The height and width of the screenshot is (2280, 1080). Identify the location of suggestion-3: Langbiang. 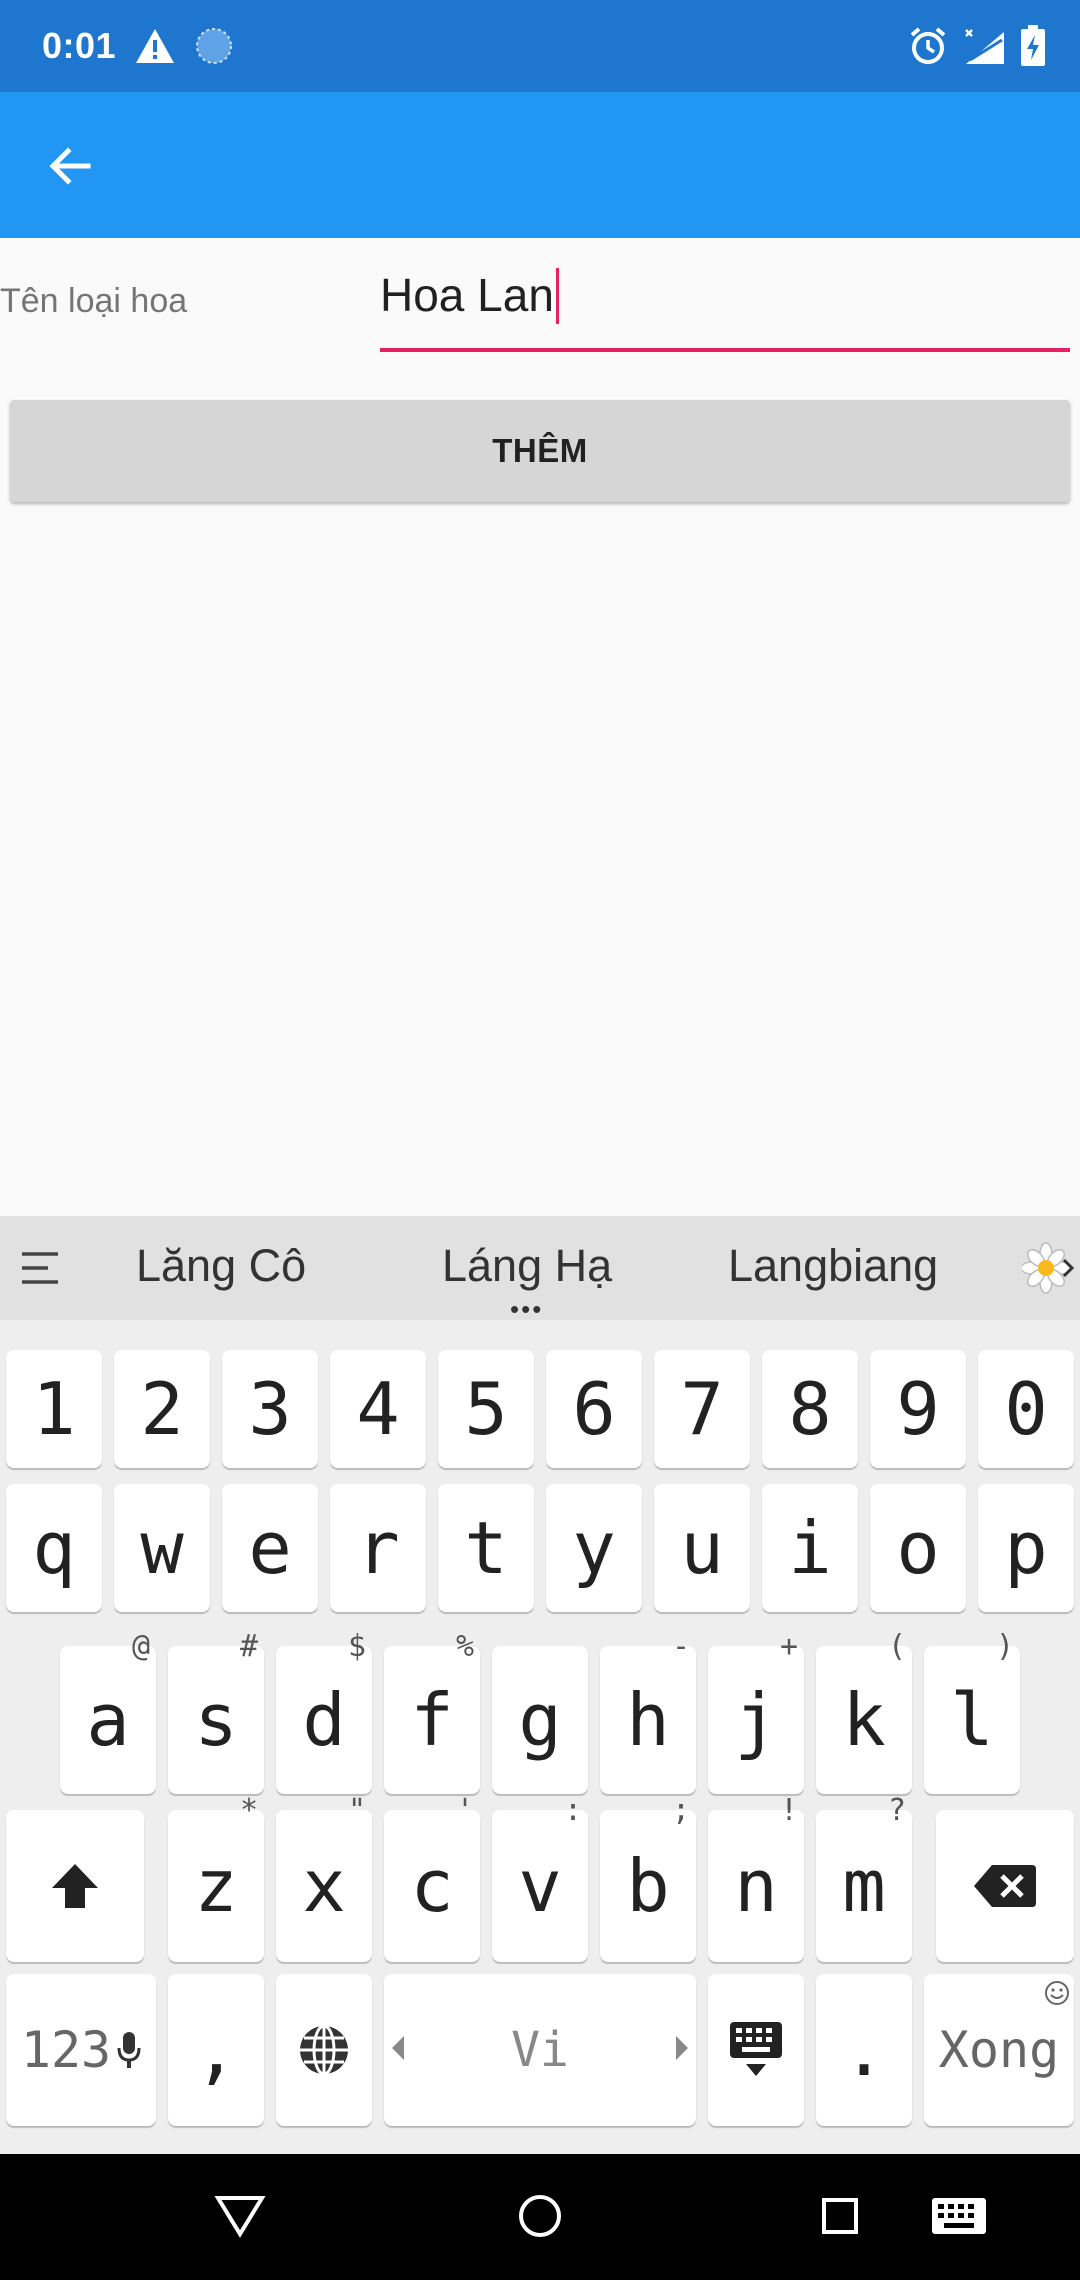
(833, 1266).